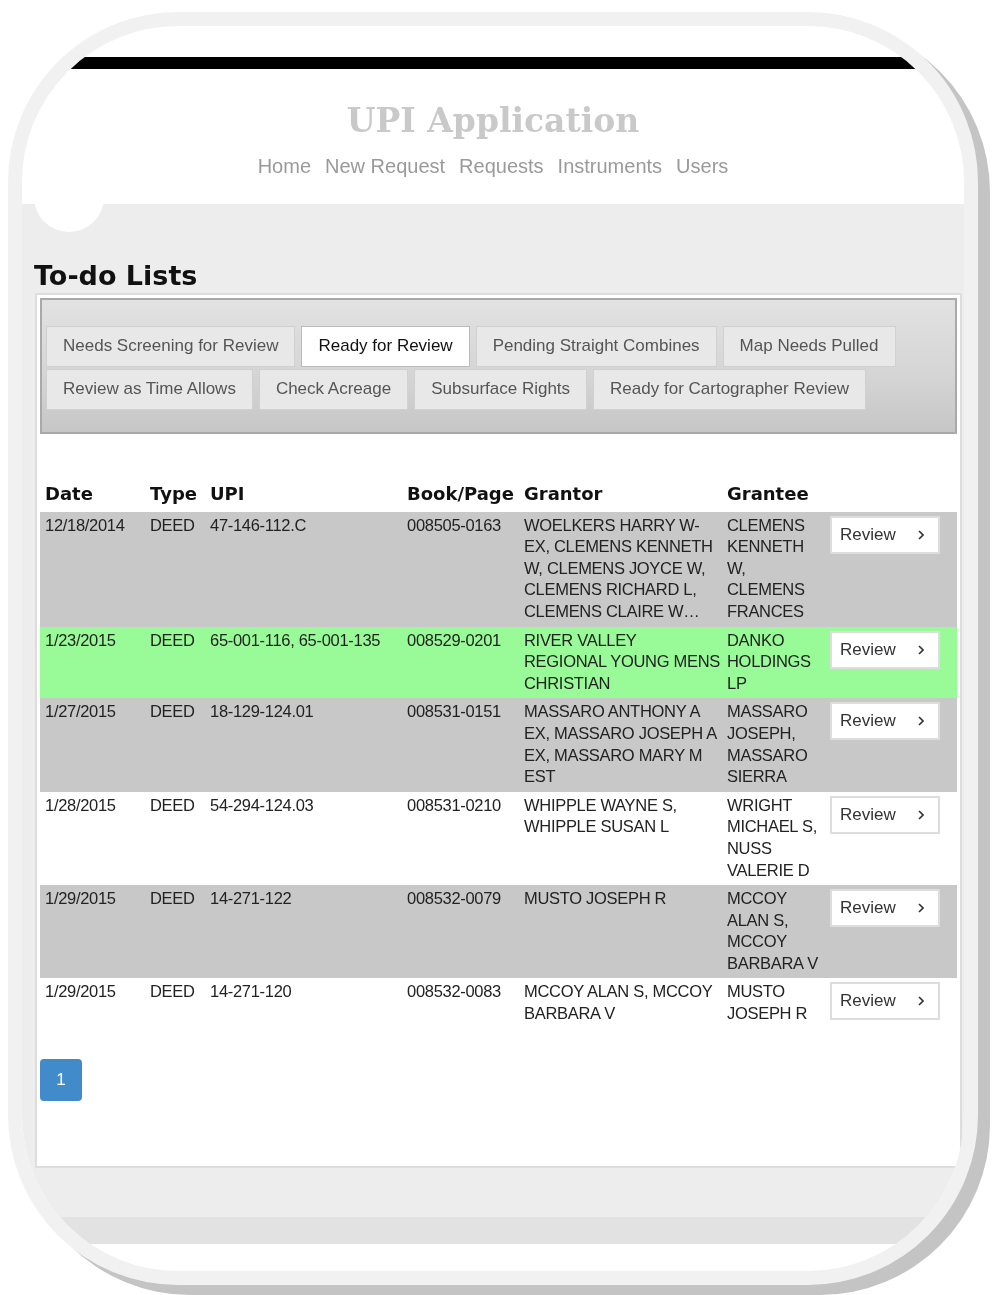 This screenshot has height=1295, width=995. I want to click on column-header: Grantee, so click(768, 494).